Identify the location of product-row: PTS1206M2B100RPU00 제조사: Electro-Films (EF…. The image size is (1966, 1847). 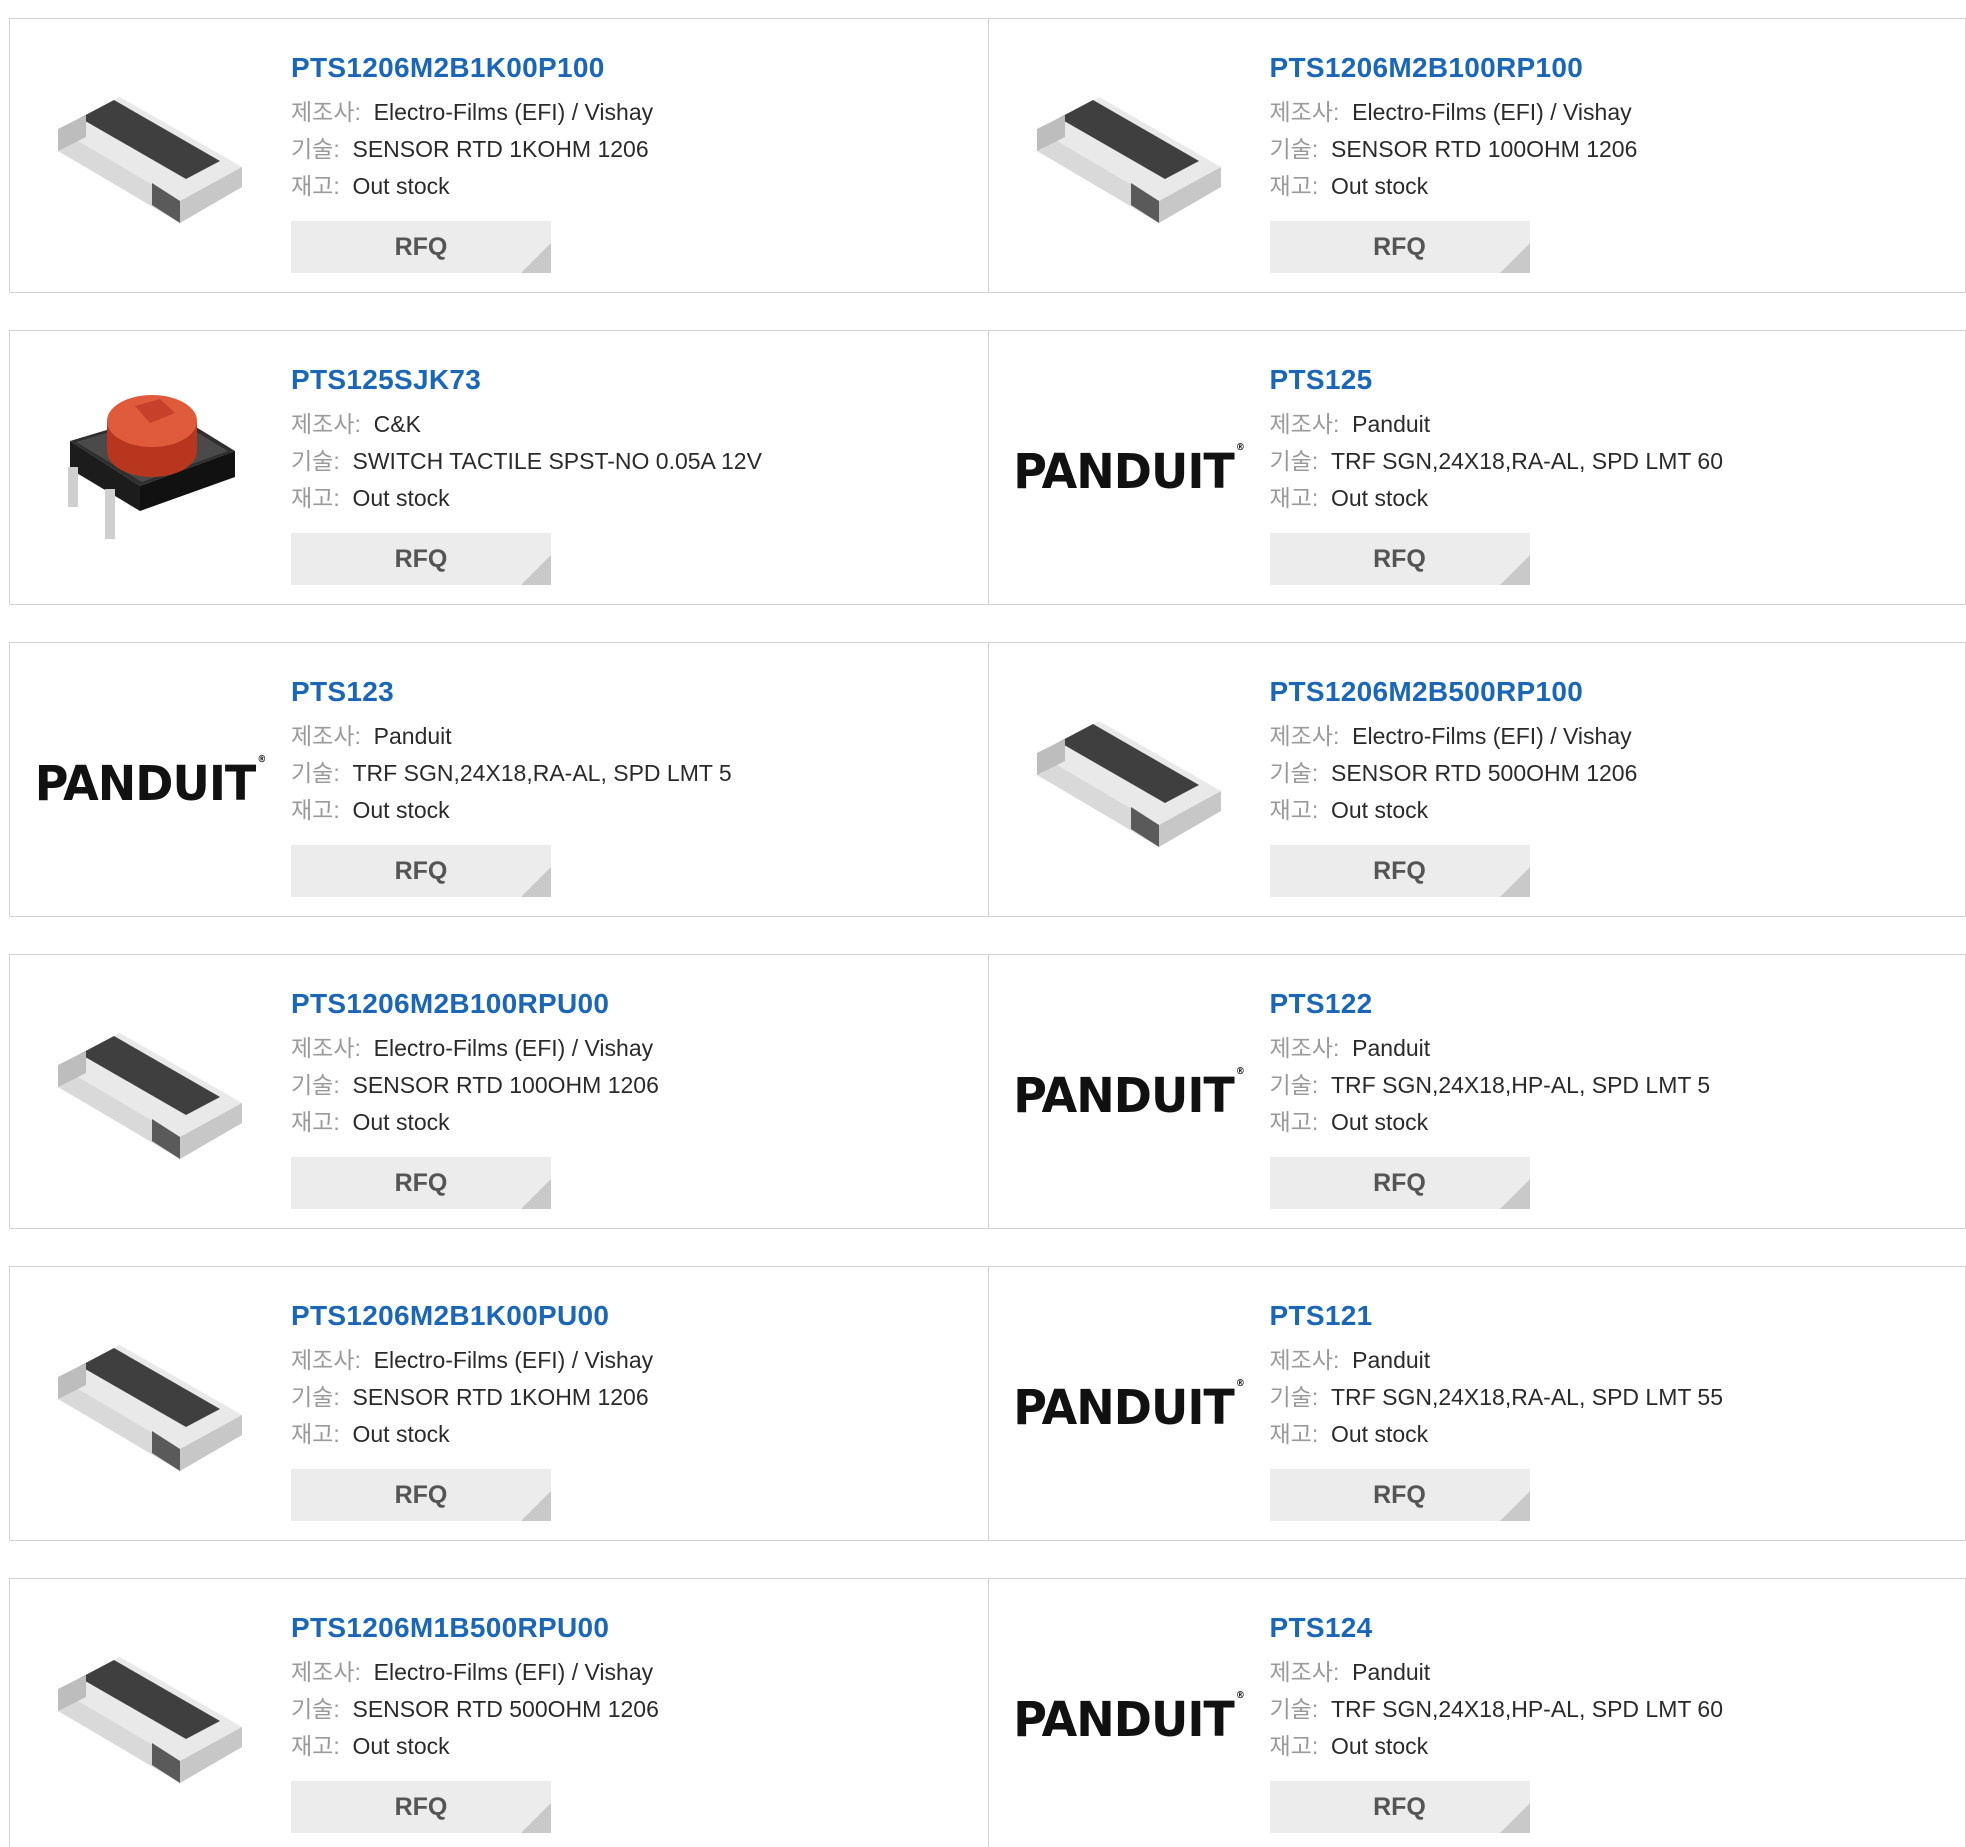
(987, 1091).